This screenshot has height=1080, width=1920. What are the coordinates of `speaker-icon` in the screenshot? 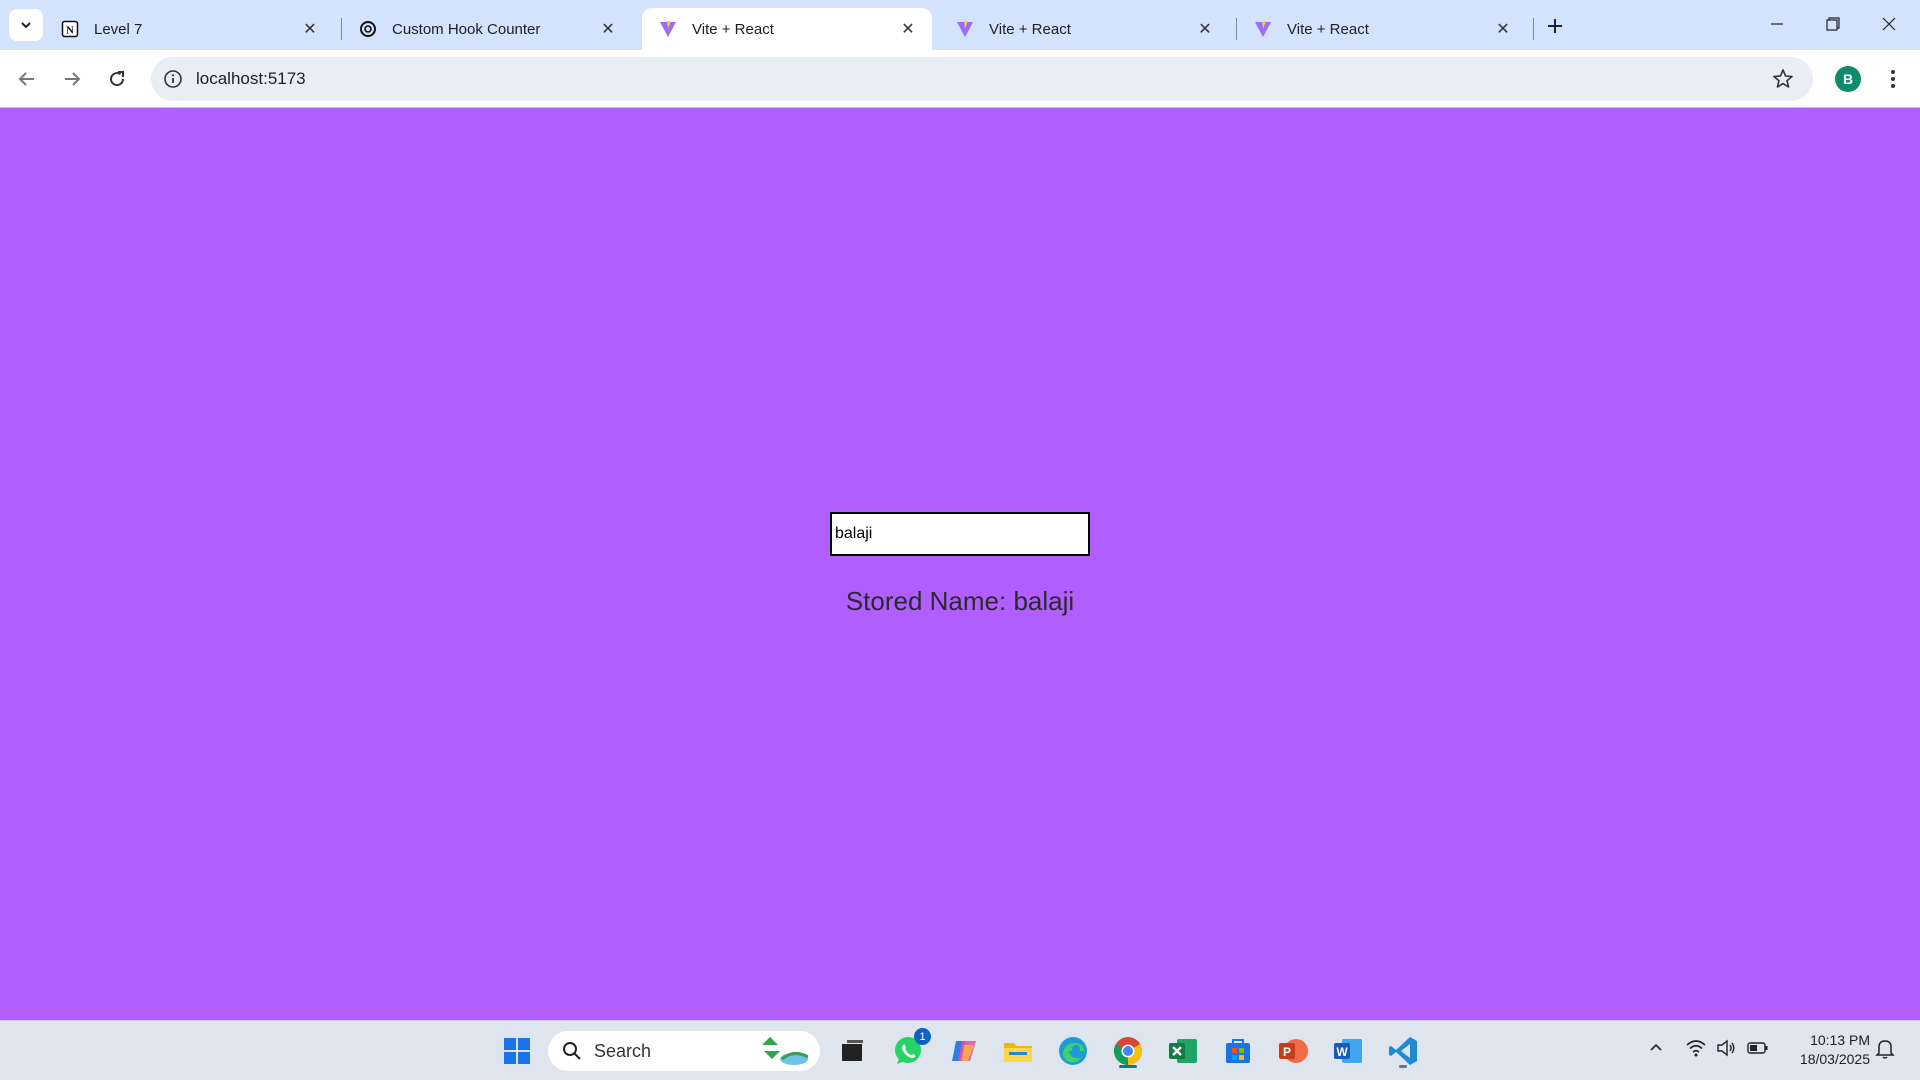 It's located at (1726, 1048).